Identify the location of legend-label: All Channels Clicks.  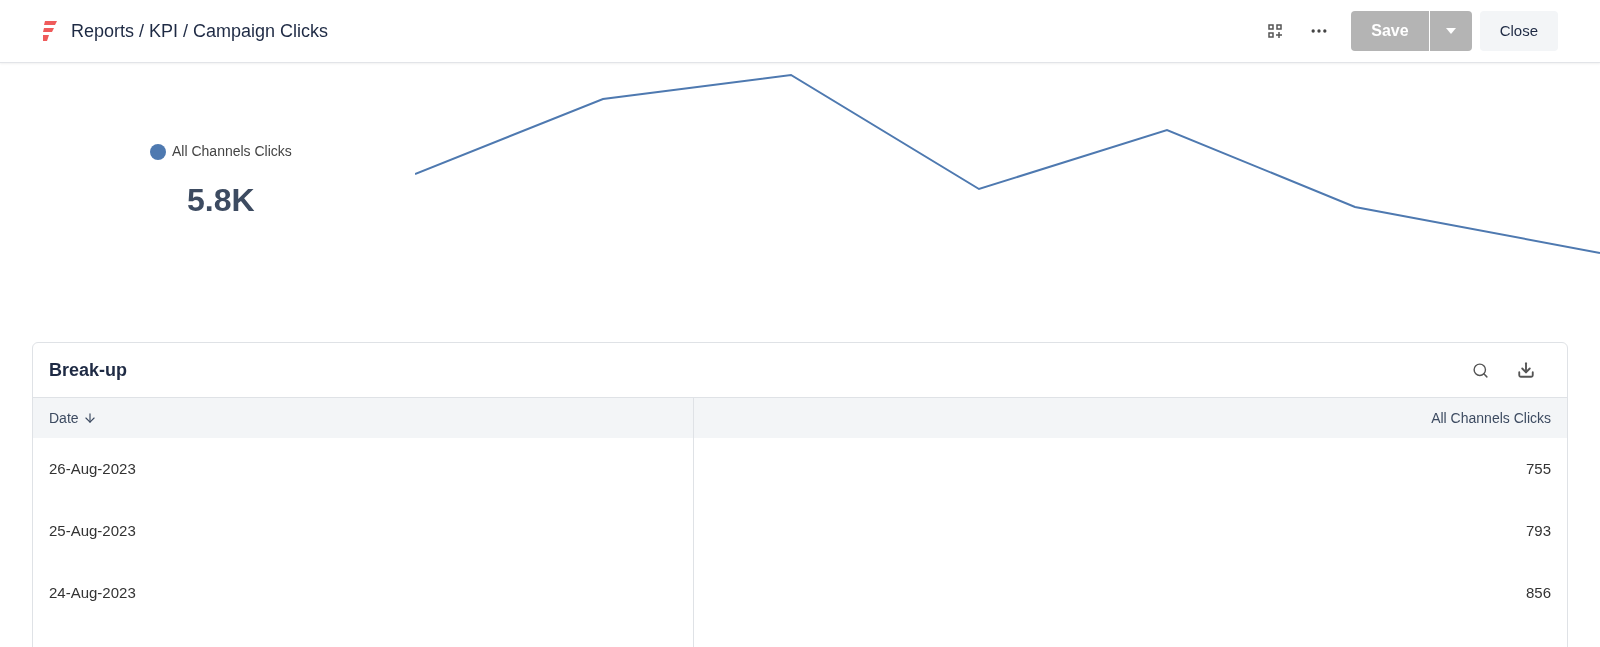
(232, 151).